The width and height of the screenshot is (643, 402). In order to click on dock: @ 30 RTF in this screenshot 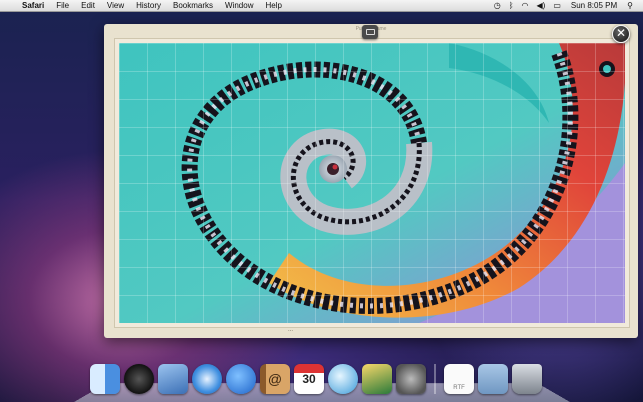, I will do `click(318, 376)`.